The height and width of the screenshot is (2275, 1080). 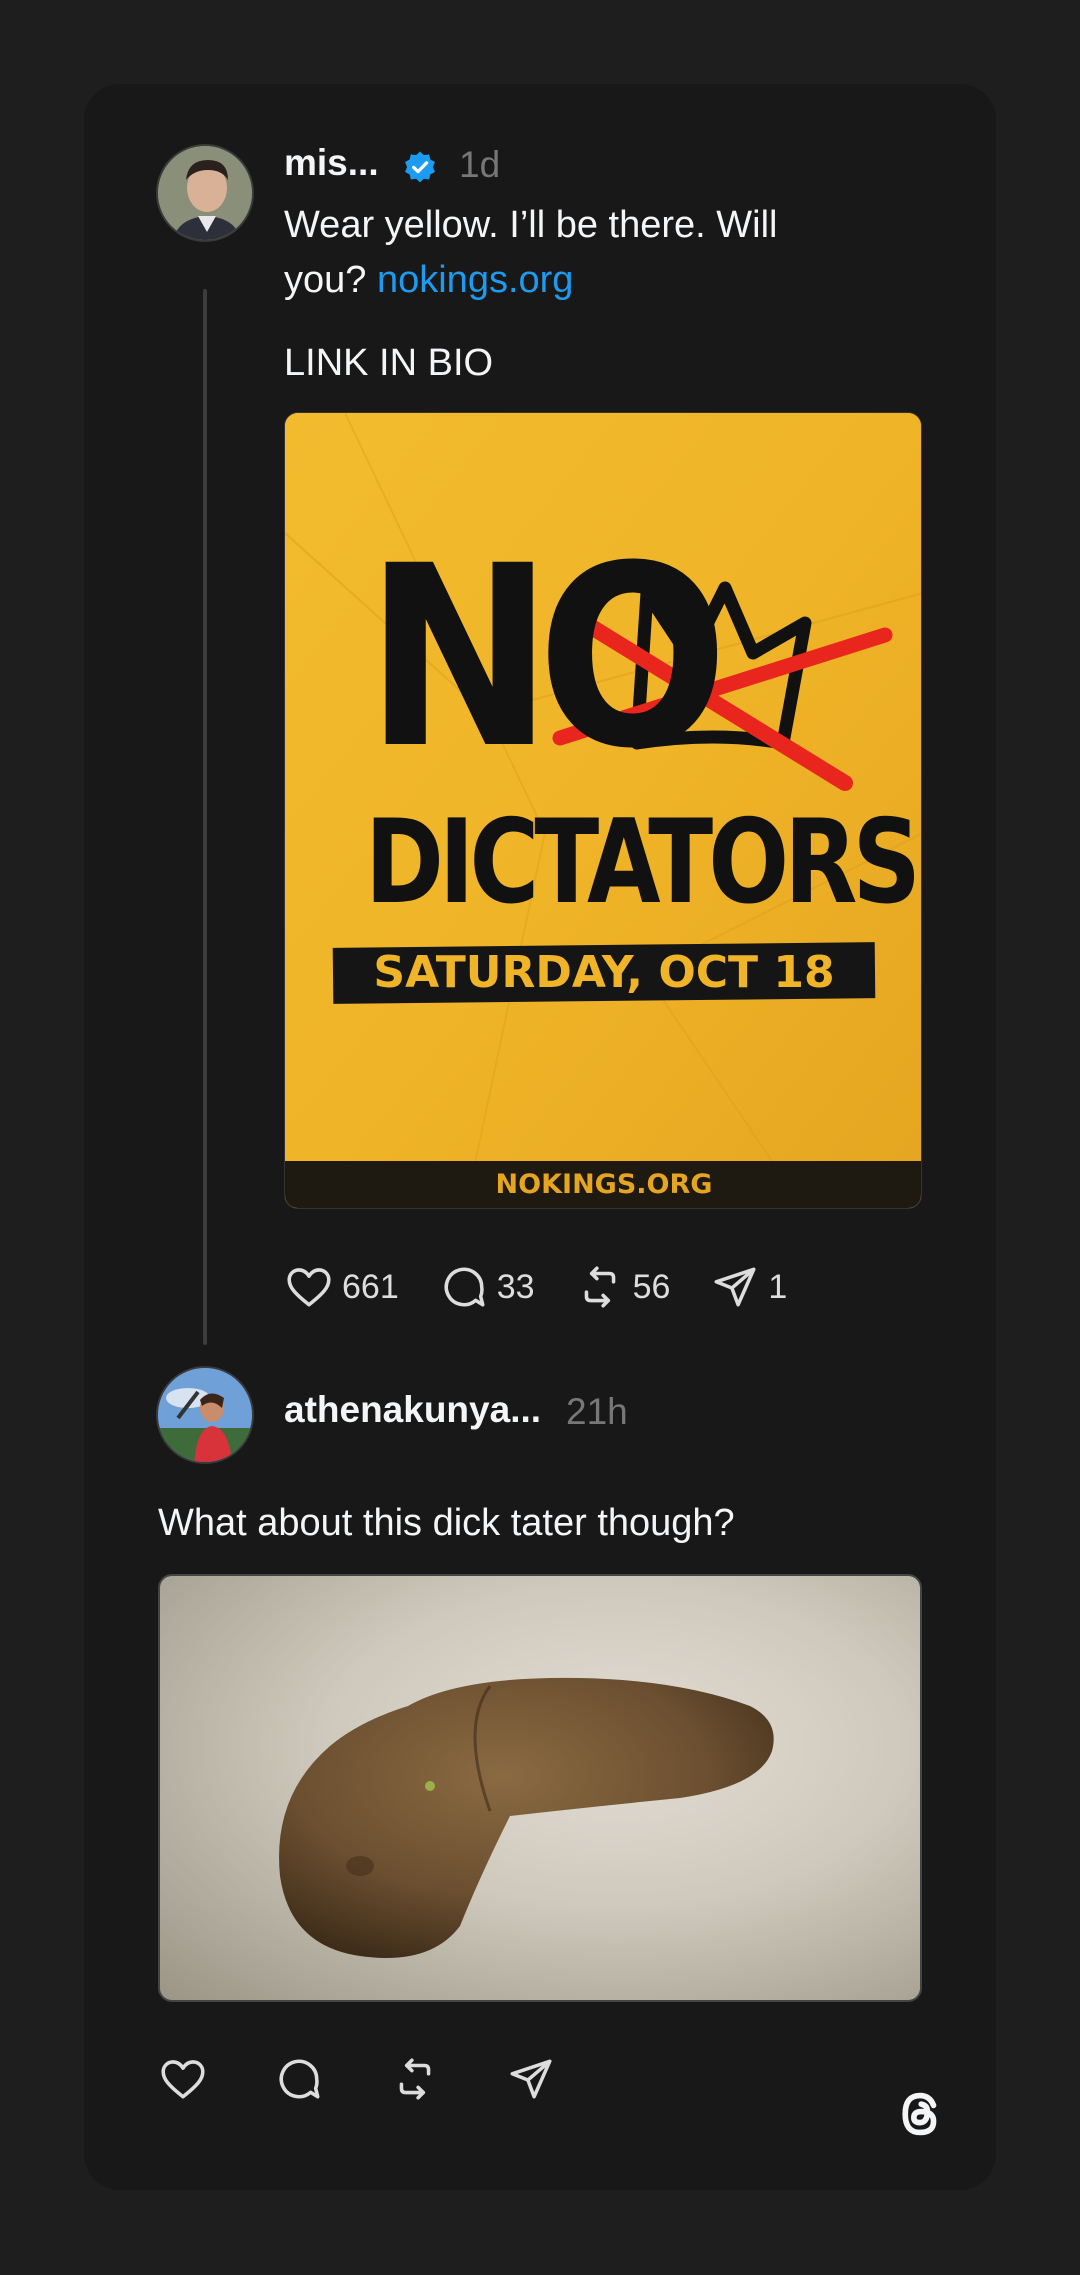 I want to click on verified-badge-icon, so click(x=420, y=167).